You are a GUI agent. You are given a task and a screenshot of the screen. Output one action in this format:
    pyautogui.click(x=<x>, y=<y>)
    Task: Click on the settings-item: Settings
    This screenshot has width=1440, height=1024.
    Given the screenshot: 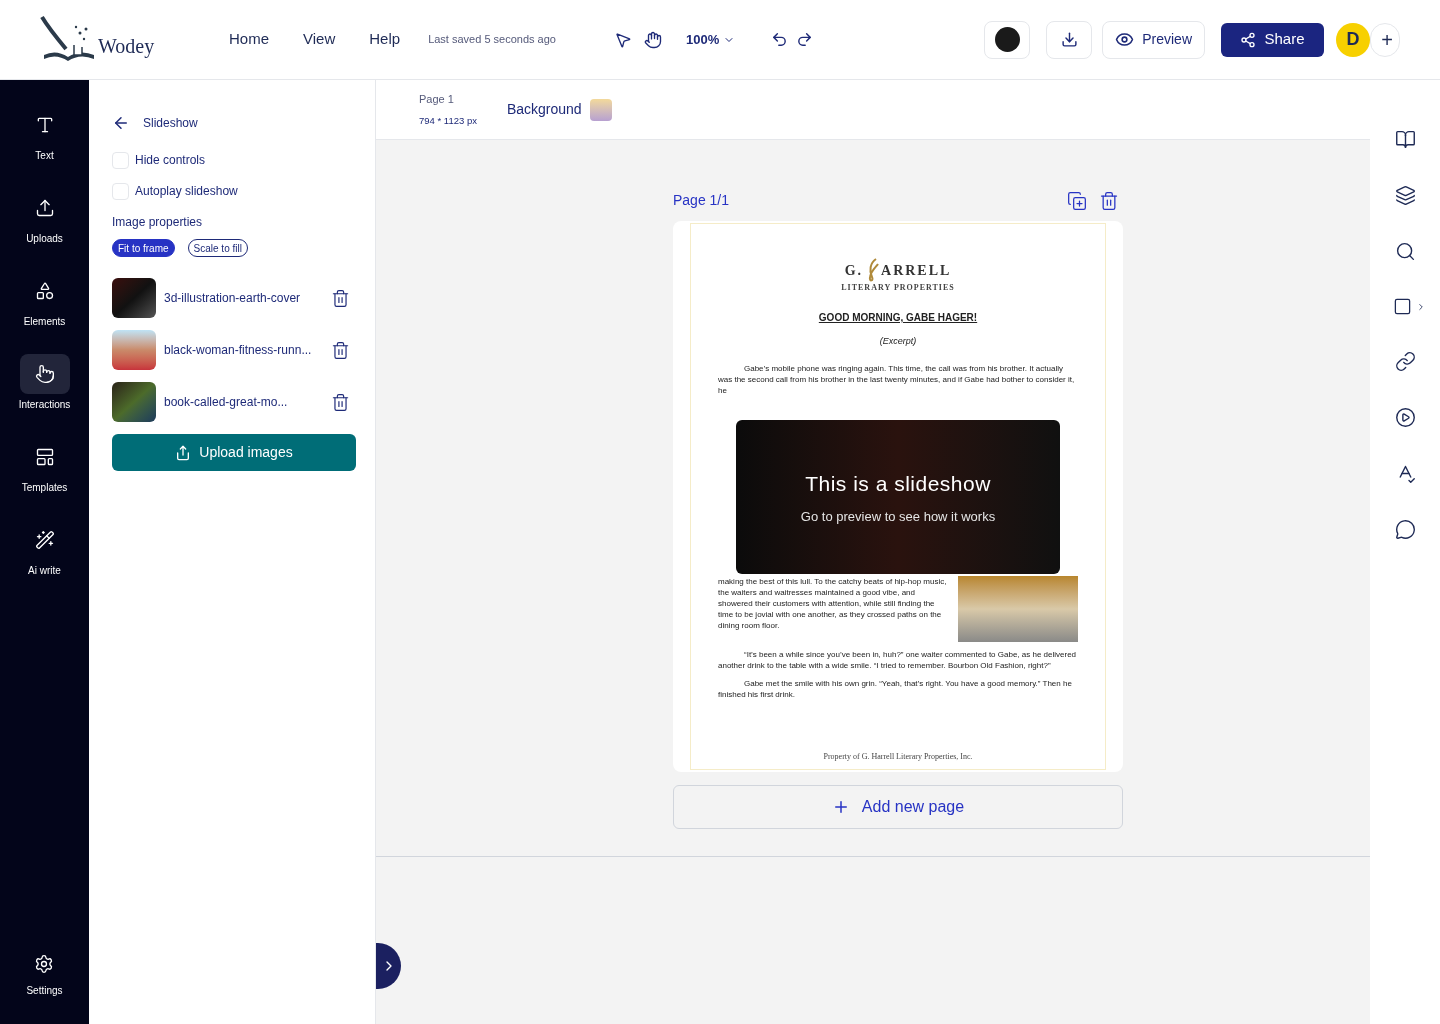 What is the action you would take?
    pyautogui.click(x=44, y=976)
    